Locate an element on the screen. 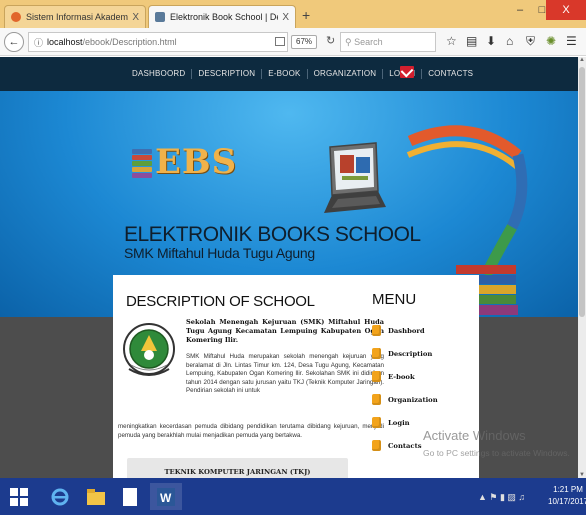 Image resolution: width=586 pixels, height=515 pixels. download-icon: ⬇ is located at coordinates (491, 41).